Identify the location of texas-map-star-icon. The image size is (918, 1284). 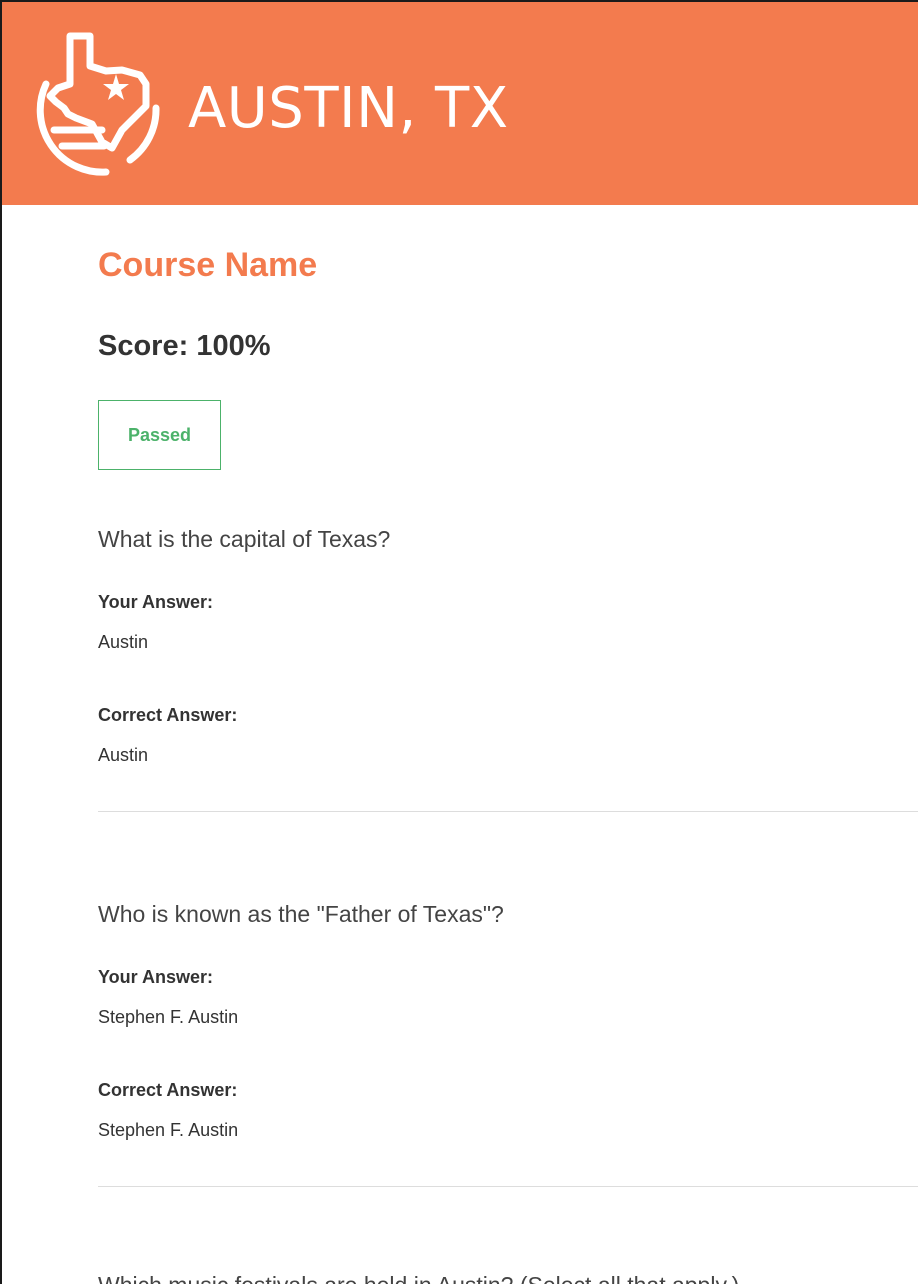
(98, 104).